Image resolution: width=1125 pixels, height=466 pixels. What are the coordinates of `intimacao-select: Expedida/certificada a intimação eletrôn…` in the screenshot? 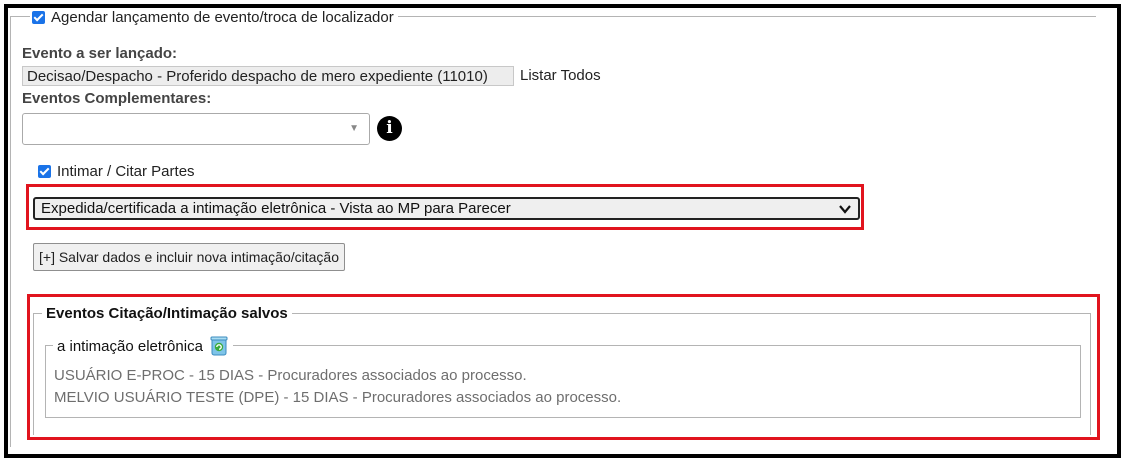 It's located at (446, 208).